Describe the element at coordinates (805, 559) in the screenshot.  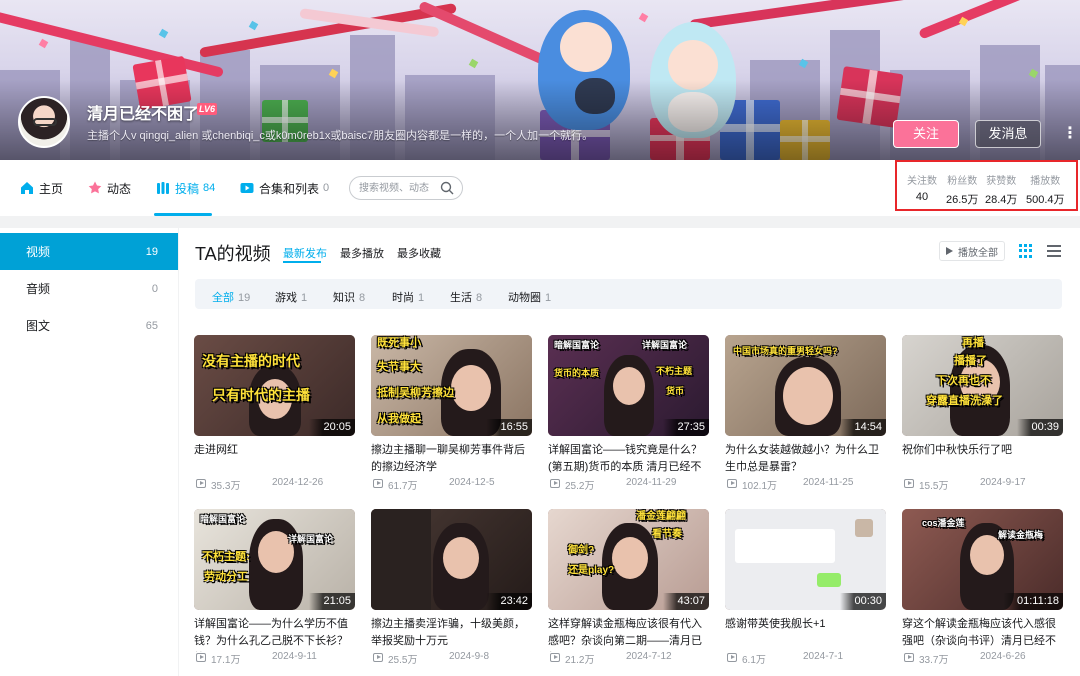
I see `video-thumbnail: 00:30` at that location.